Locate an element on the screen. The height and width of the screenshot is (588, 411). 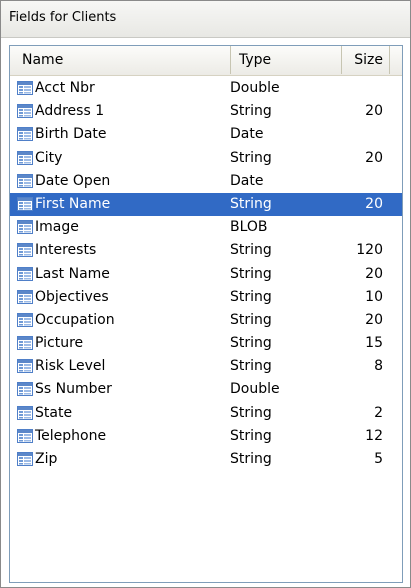
field-name-cell: Interests is located at coordinates (123, 250).